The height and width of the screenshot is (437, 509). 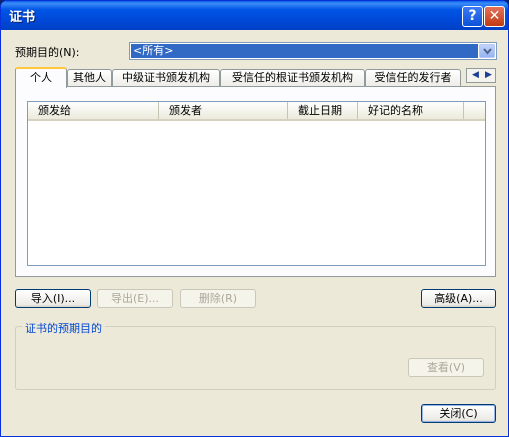 I want to click on tab-label: 中级证书颁发机构, so click(x=166, y=77).